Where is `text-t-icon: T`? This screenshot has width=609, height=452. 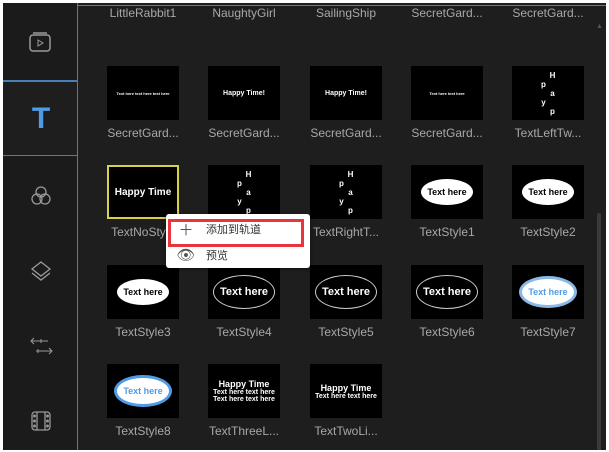 text-t-icon: T is located at coordinates (41, 118).